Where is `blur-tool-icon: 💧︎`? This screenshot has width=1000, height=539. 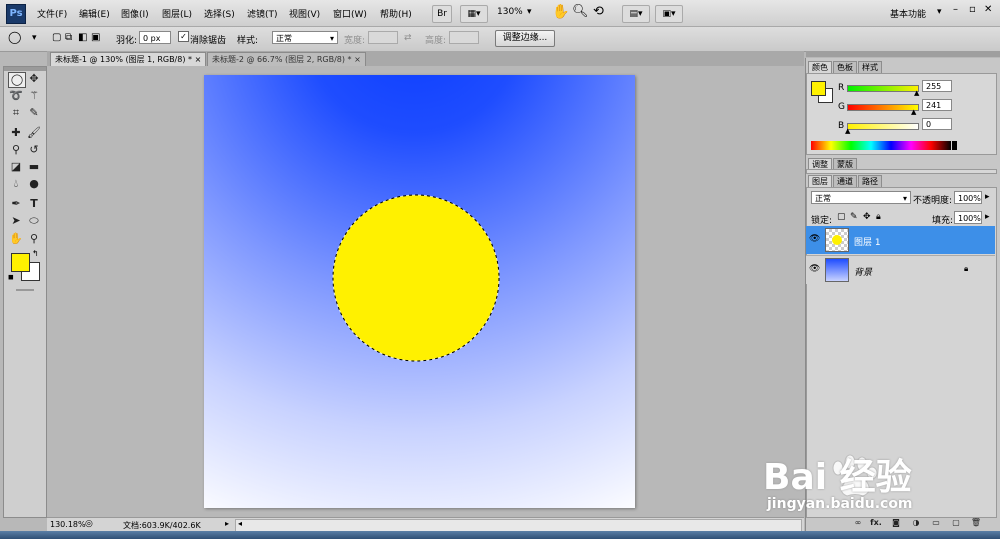
blur-tool-icon: 💧︎ is located at coordinates (16, 184).